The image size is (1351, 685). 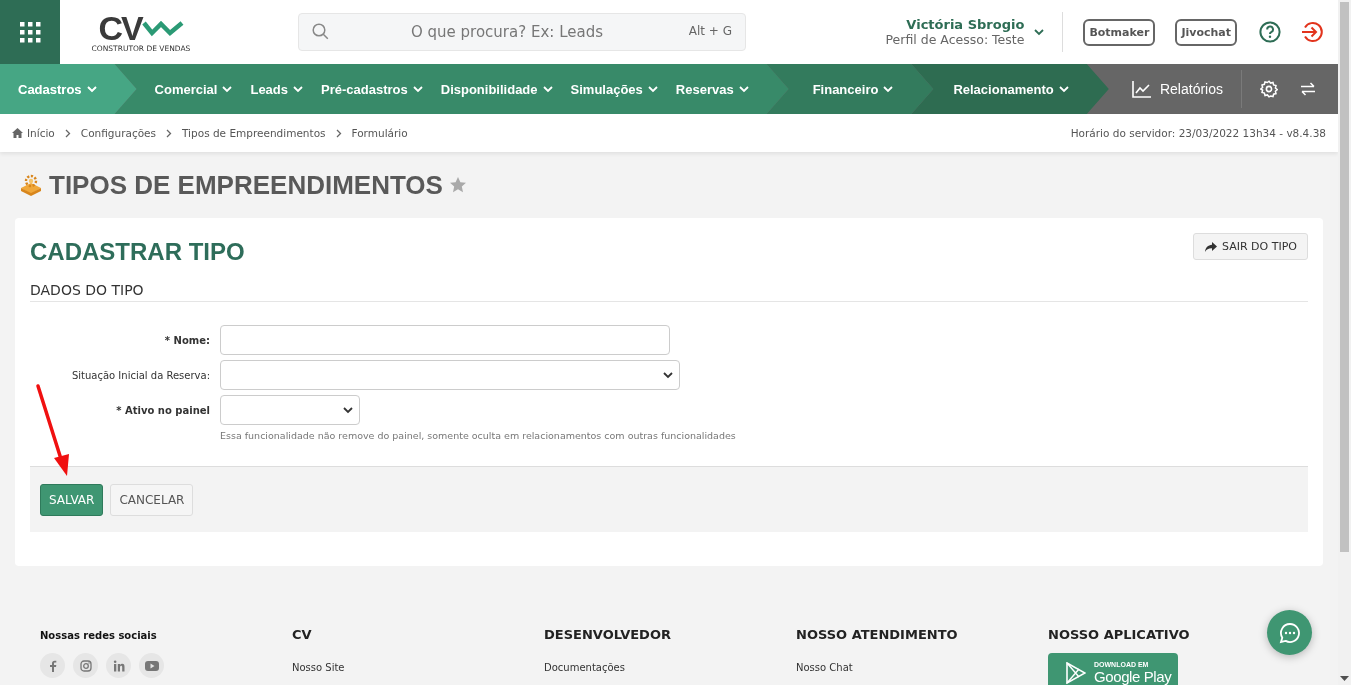 What do you see at coordinates (246, 185) in the screenshot?
I see `page-title: TIPOS DE EMPREENDIMENTOS` at bounding box center [246, 185].